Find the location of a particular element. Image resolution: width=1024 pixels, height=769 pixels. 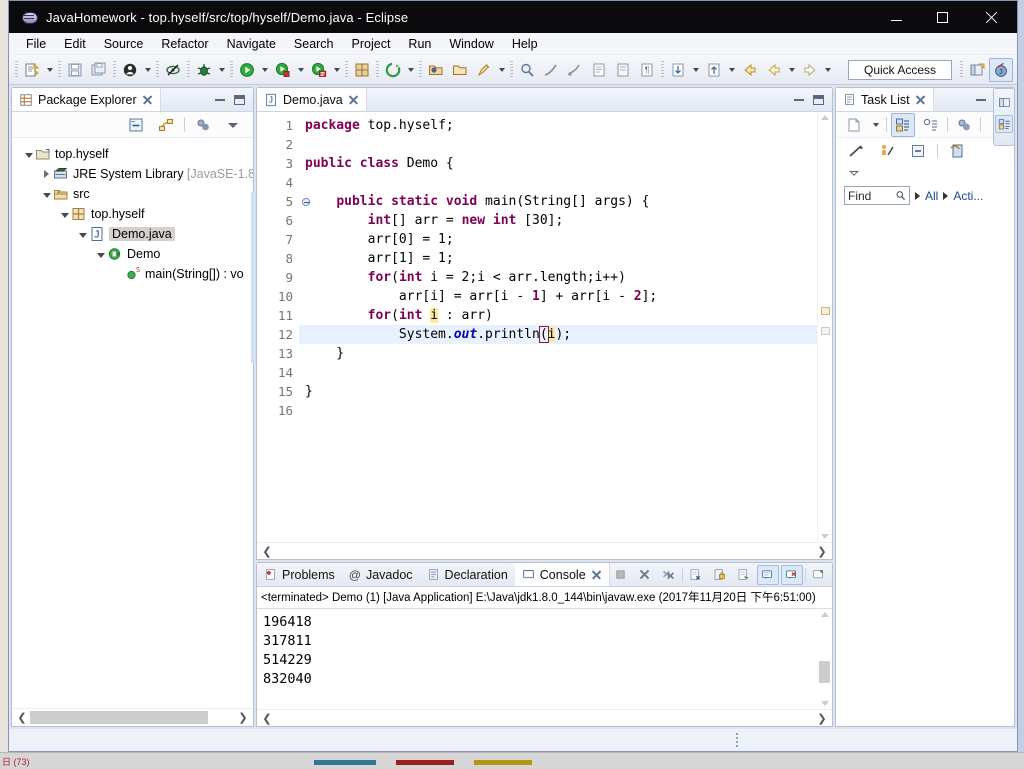

tree-item-demo-java: J Demo.java is located at coordinates (132, 234).